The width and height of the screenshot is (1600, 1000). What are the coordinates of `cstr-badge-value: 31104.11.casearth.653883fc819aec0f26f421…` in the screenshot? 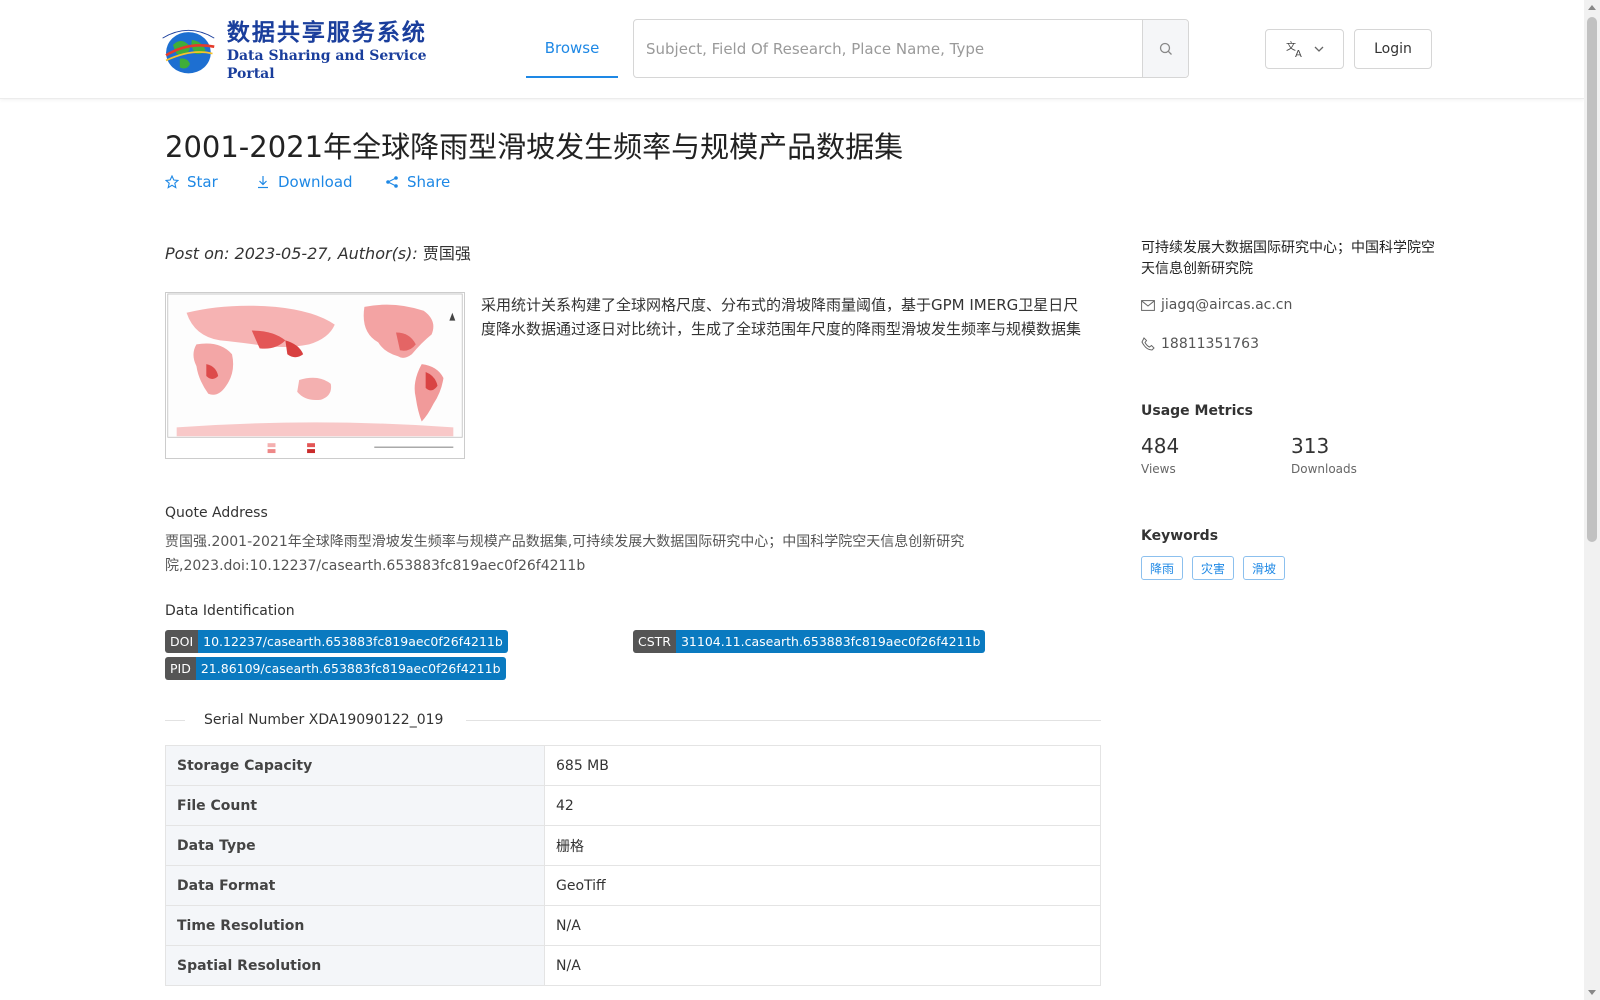 It's located at (830, 641).